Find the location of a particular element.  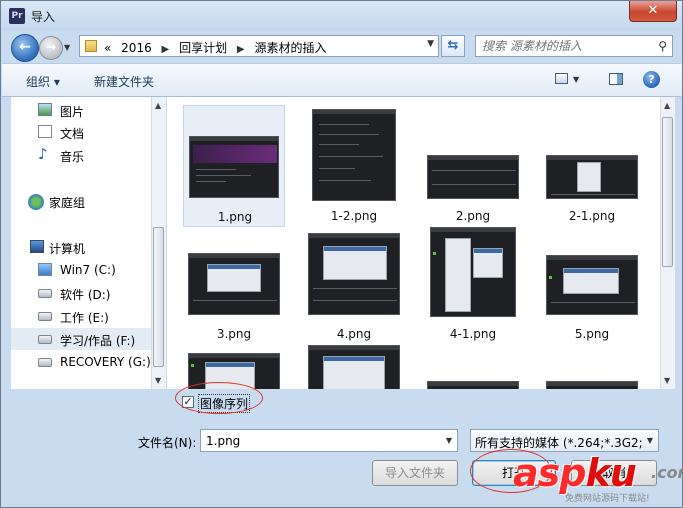

file-item-4: 2-1.png is located at coordinates (592, 166).